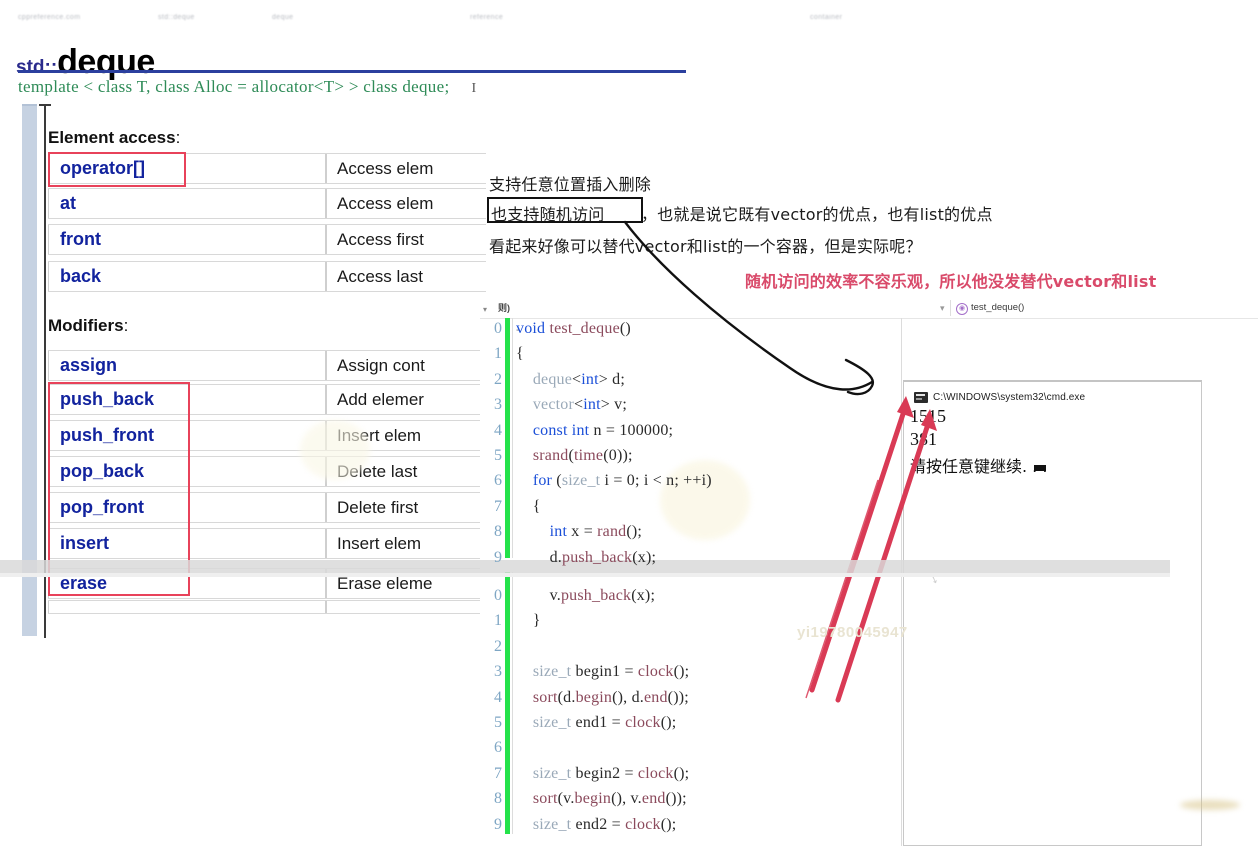 The height and width of the screenshot is (846, 1258). What do you see at coordinates (594, 431) in the screenshot?
I see `code-line: const int n = 100000;` at bounding box center [594, 431].